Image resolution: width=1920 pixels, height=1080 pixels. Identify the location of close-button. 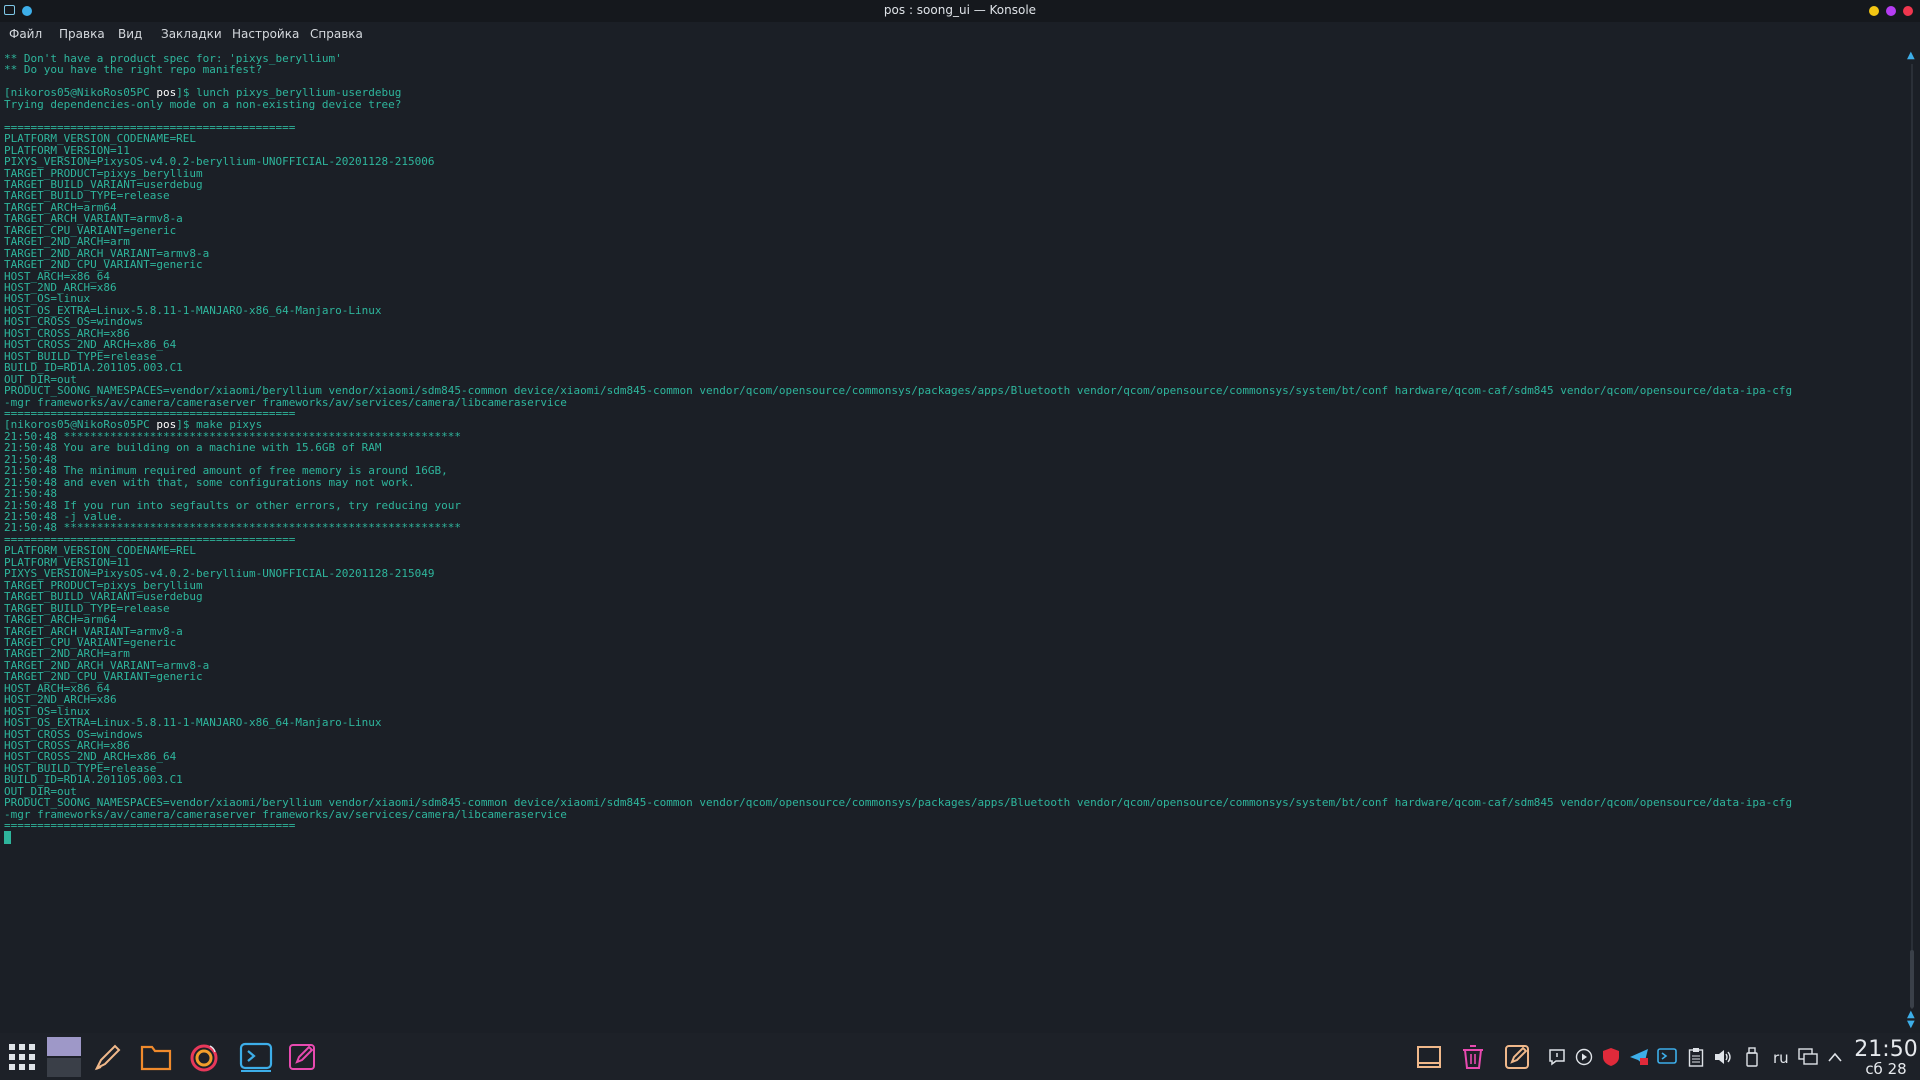
(1908, 11).